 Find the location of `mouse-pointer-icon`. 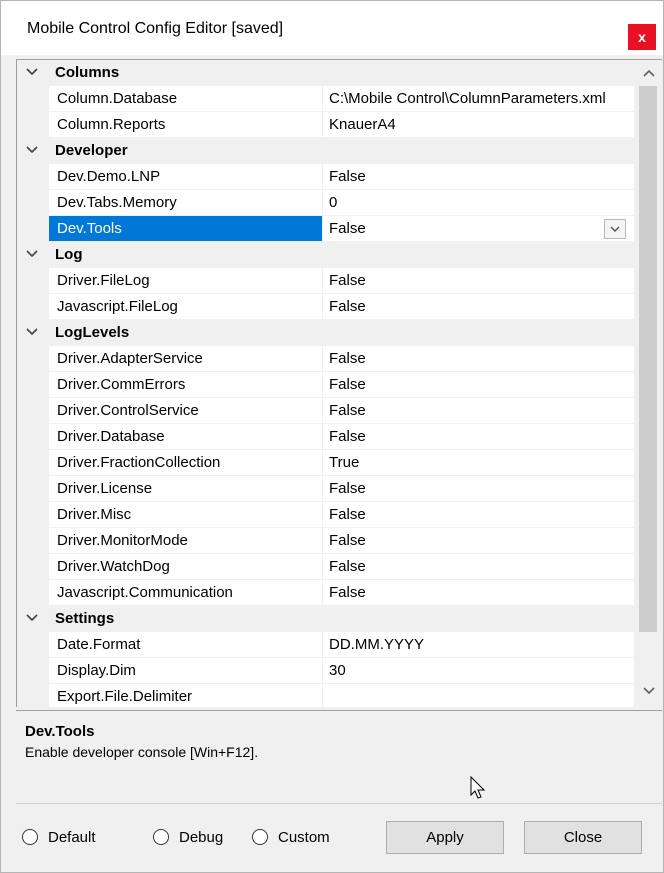

mouse-pointer-icon is located at coordinates (478, 790).